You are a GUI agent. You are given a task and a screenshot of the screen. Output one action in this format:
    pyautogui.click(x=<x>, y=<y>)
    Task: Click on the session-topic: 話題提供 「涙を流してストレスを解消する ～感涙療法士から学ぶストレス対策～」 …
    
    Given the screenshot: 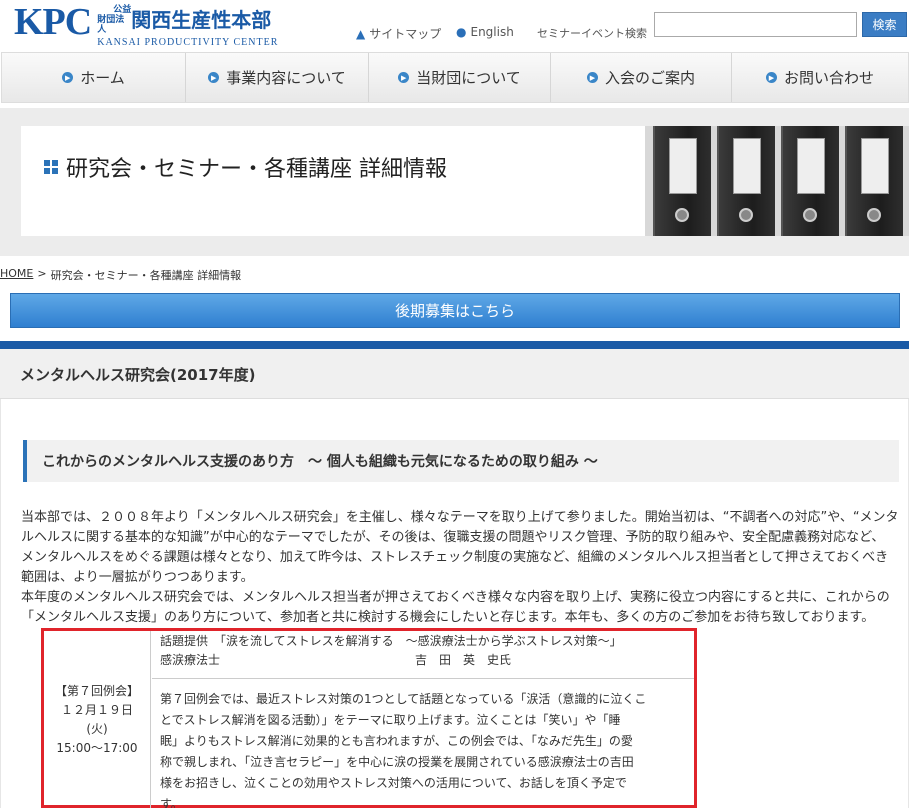 What is the action you would take?
    pyautogui.click(x=423, y=655)
    